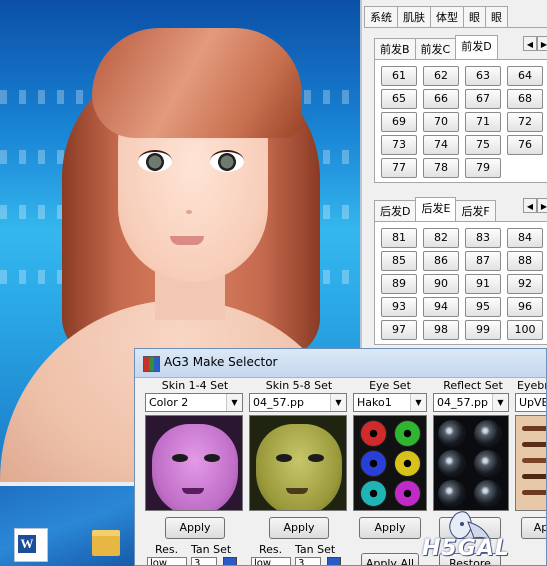  What do you see at coordinates (399, 168) in the screenshot?
I see `hair-button-77: 77` at bounding box center [399, 168].